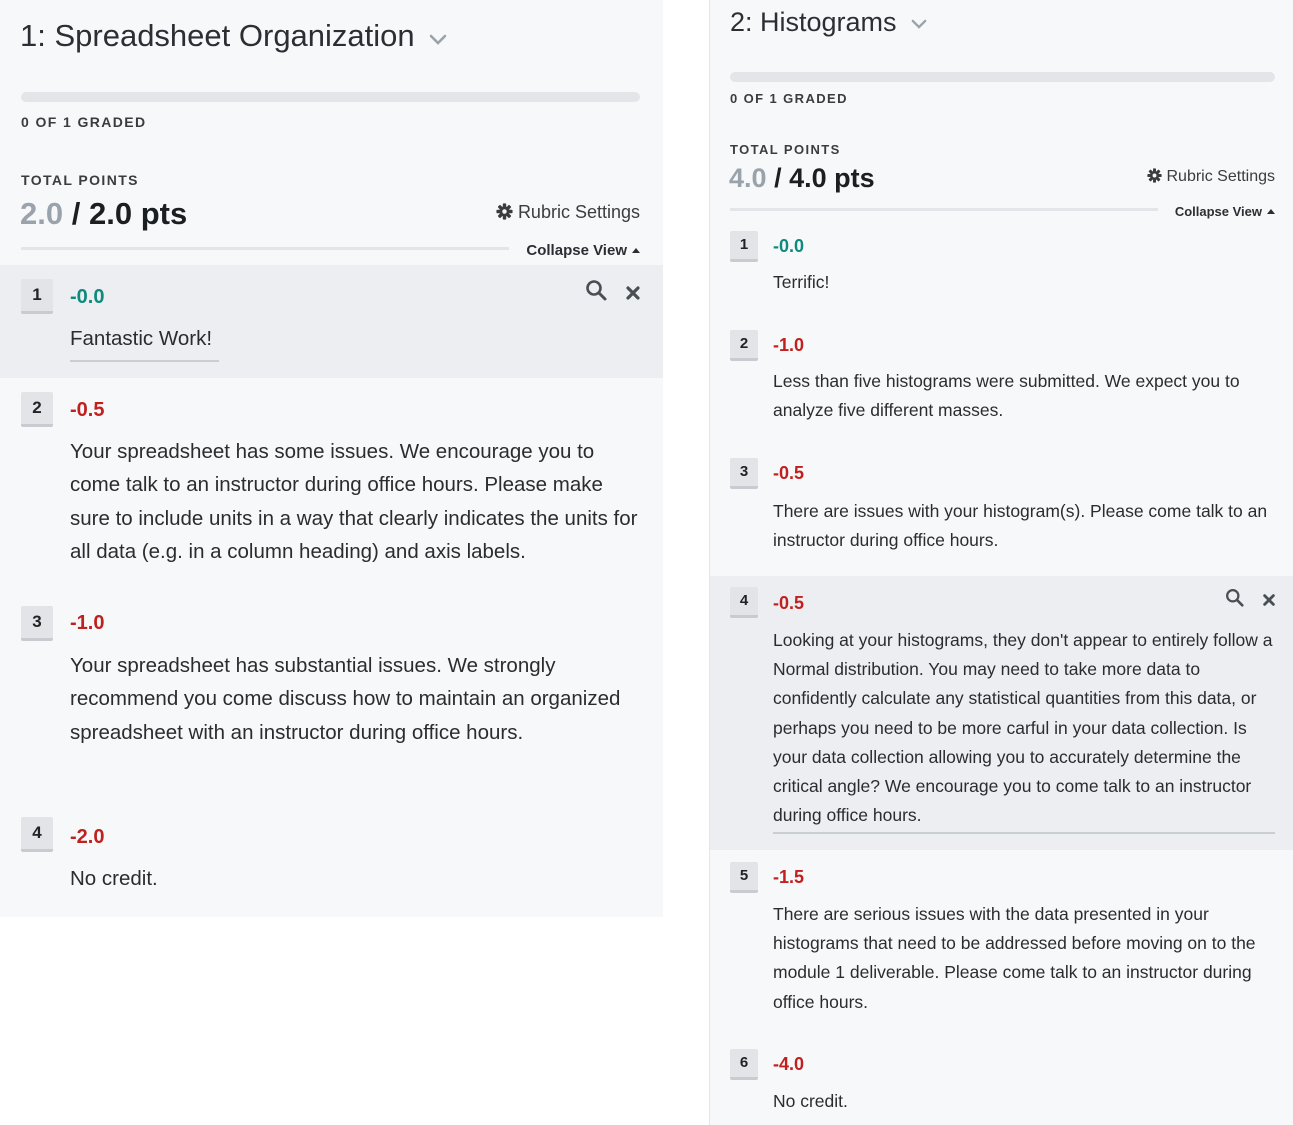  What do you see at coordinates (801, 282) in the screenshot?
I see `rubric-item-description: Terrific!` at bounding box center [801, 282].